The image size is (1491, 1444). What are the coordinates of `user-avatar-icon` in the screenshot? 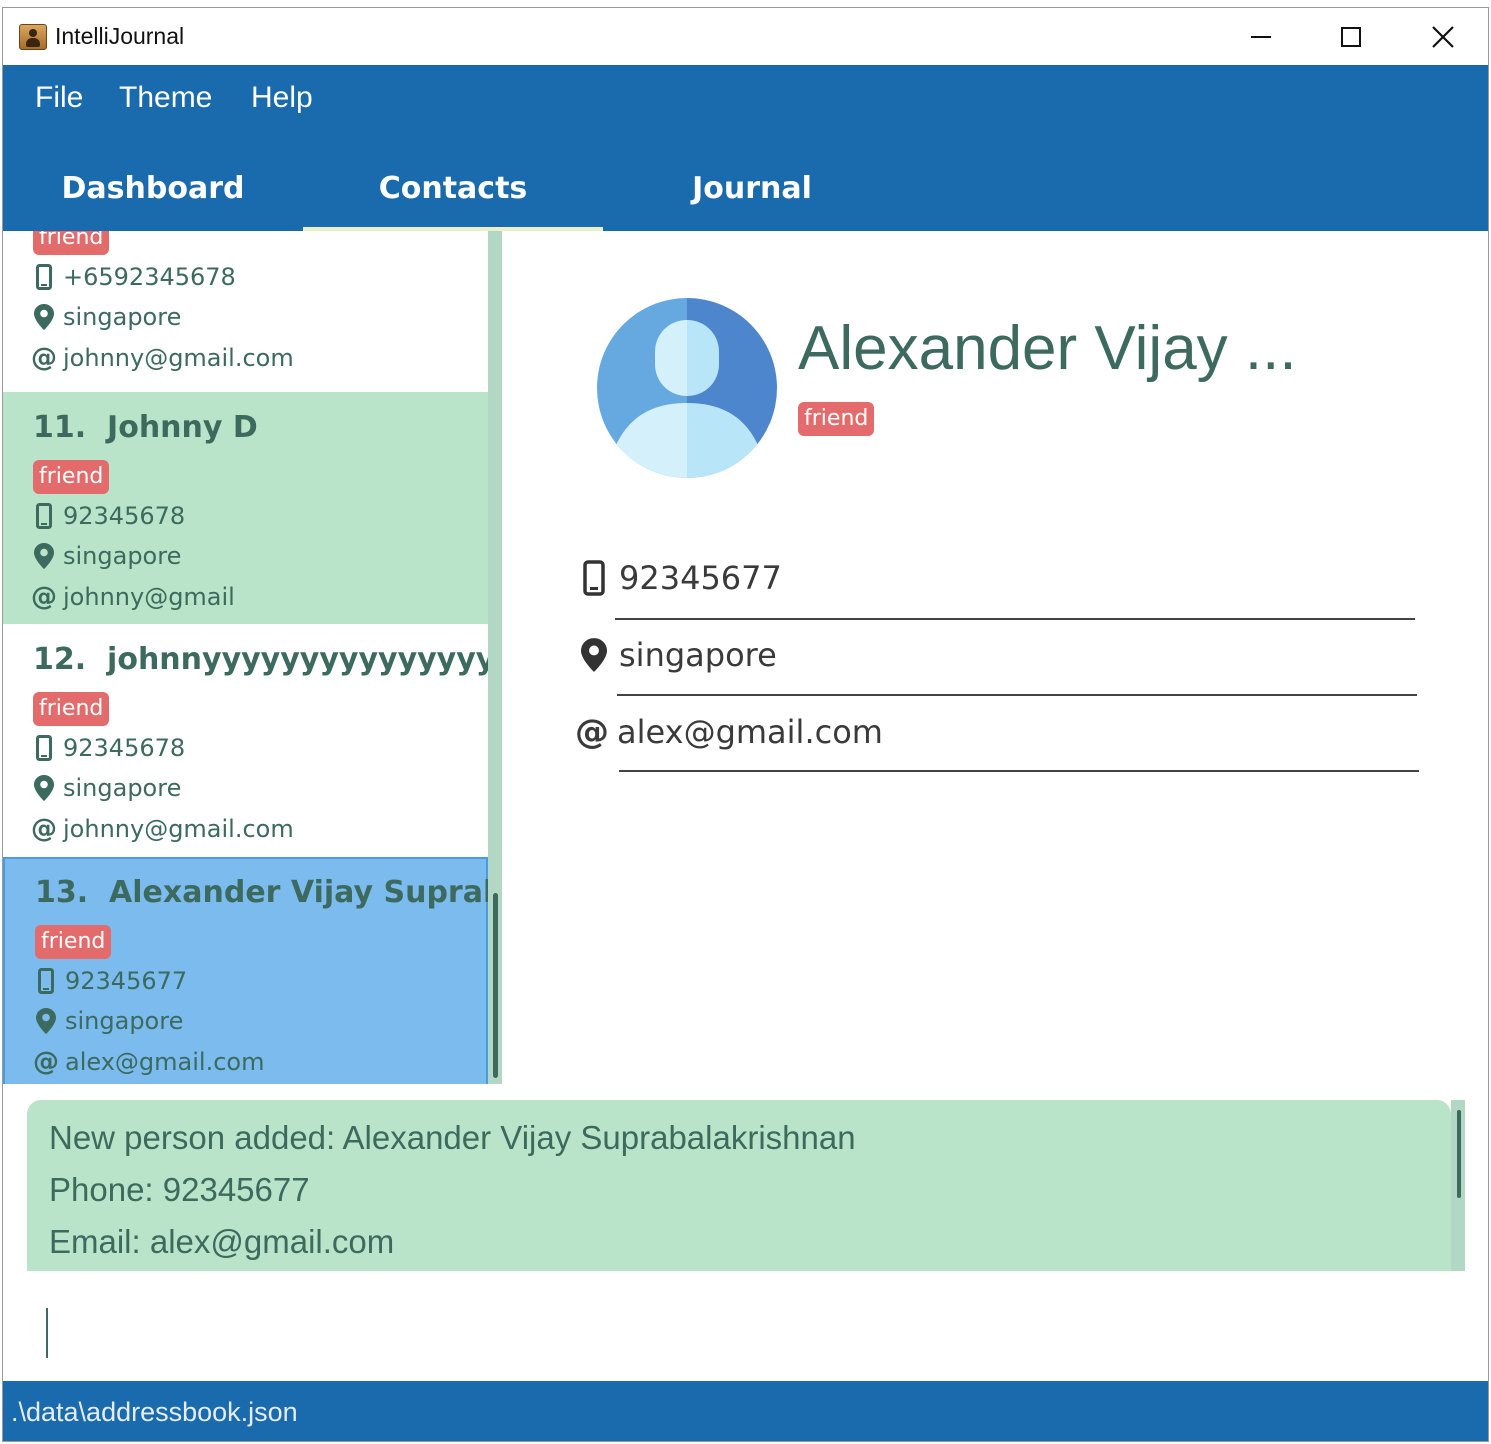 It's located at (687, 388).